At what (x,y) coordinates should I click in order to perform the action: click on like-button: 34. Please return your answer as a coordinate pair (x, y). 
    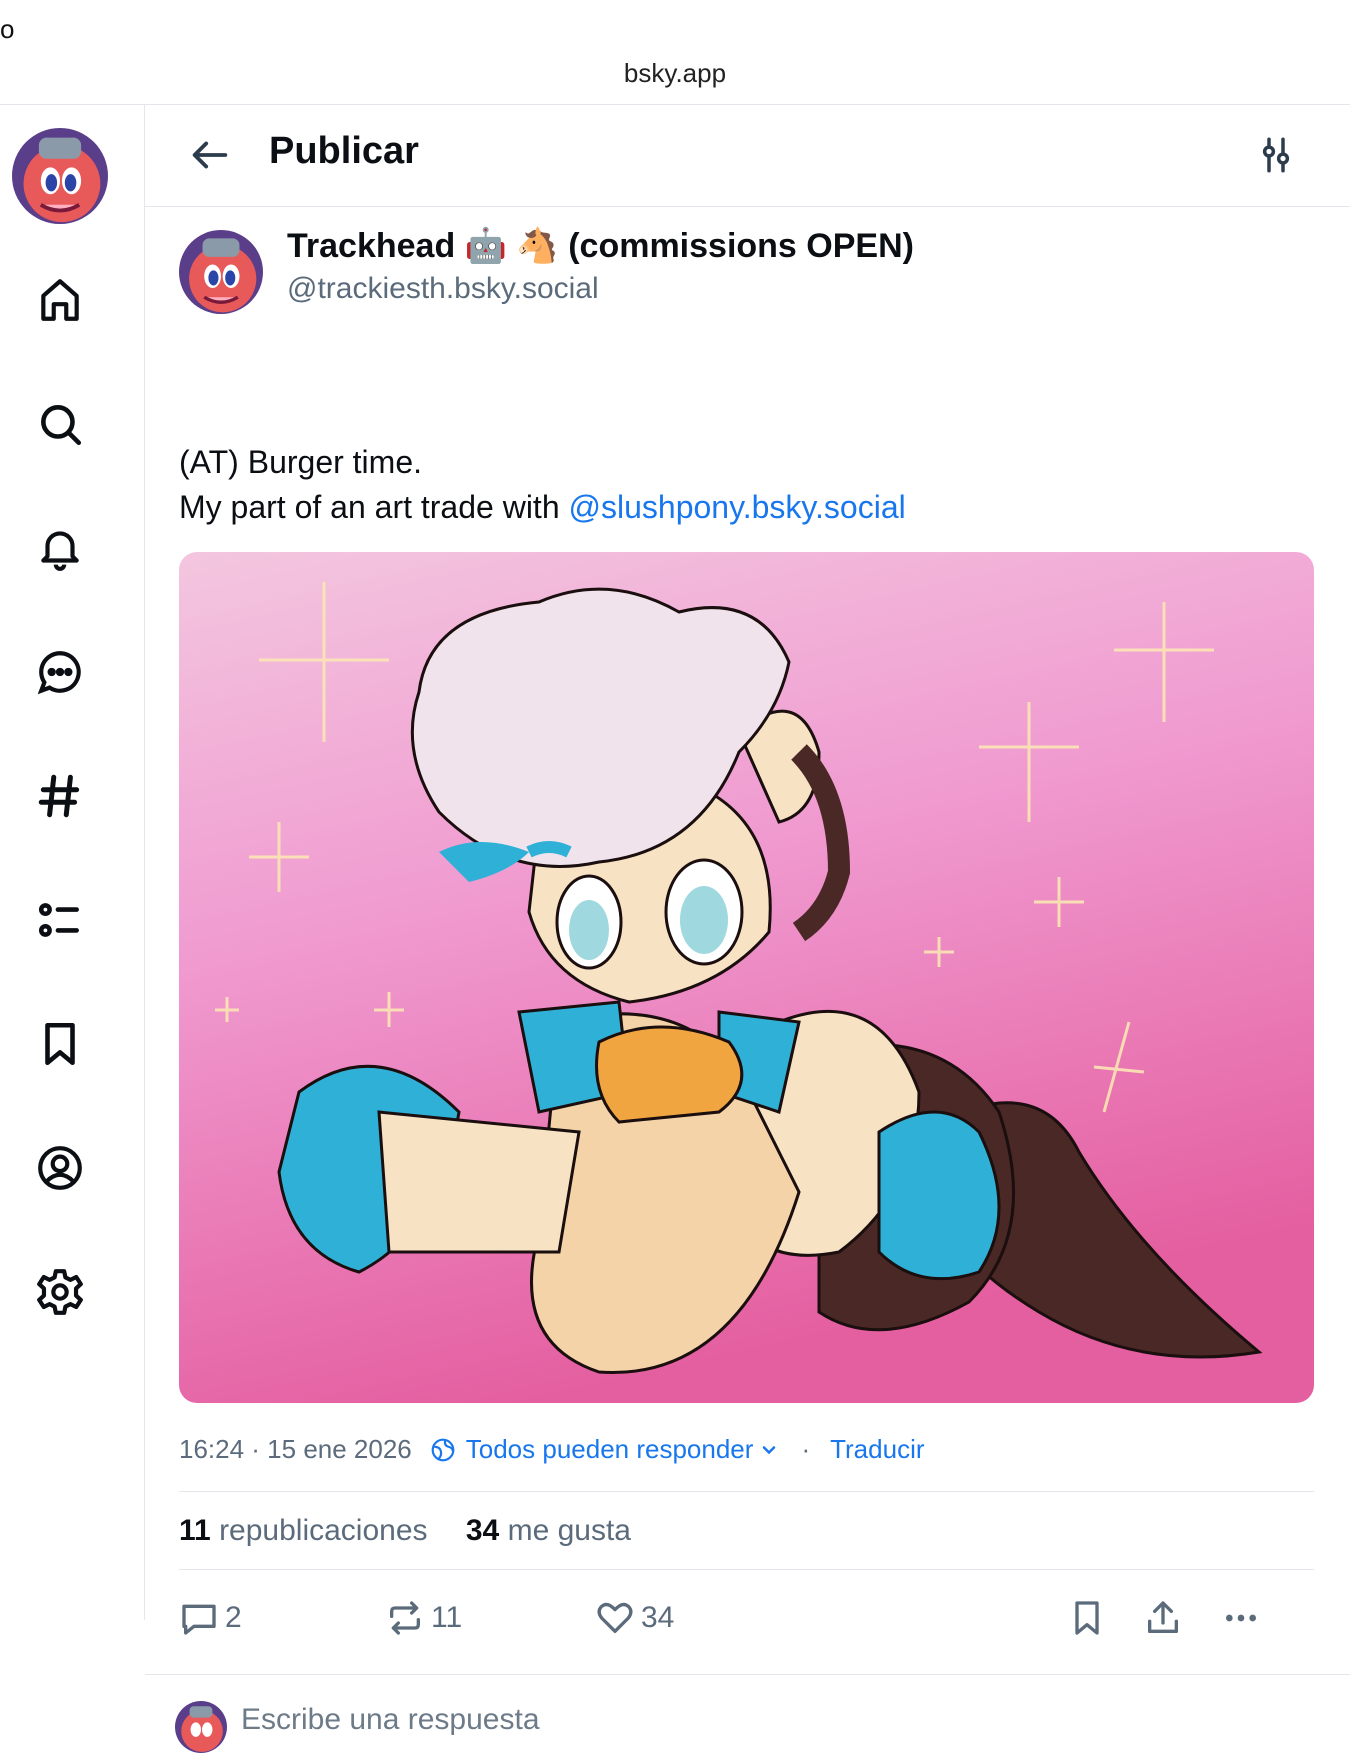
    Looking at the image, I should click on (634, 1618).